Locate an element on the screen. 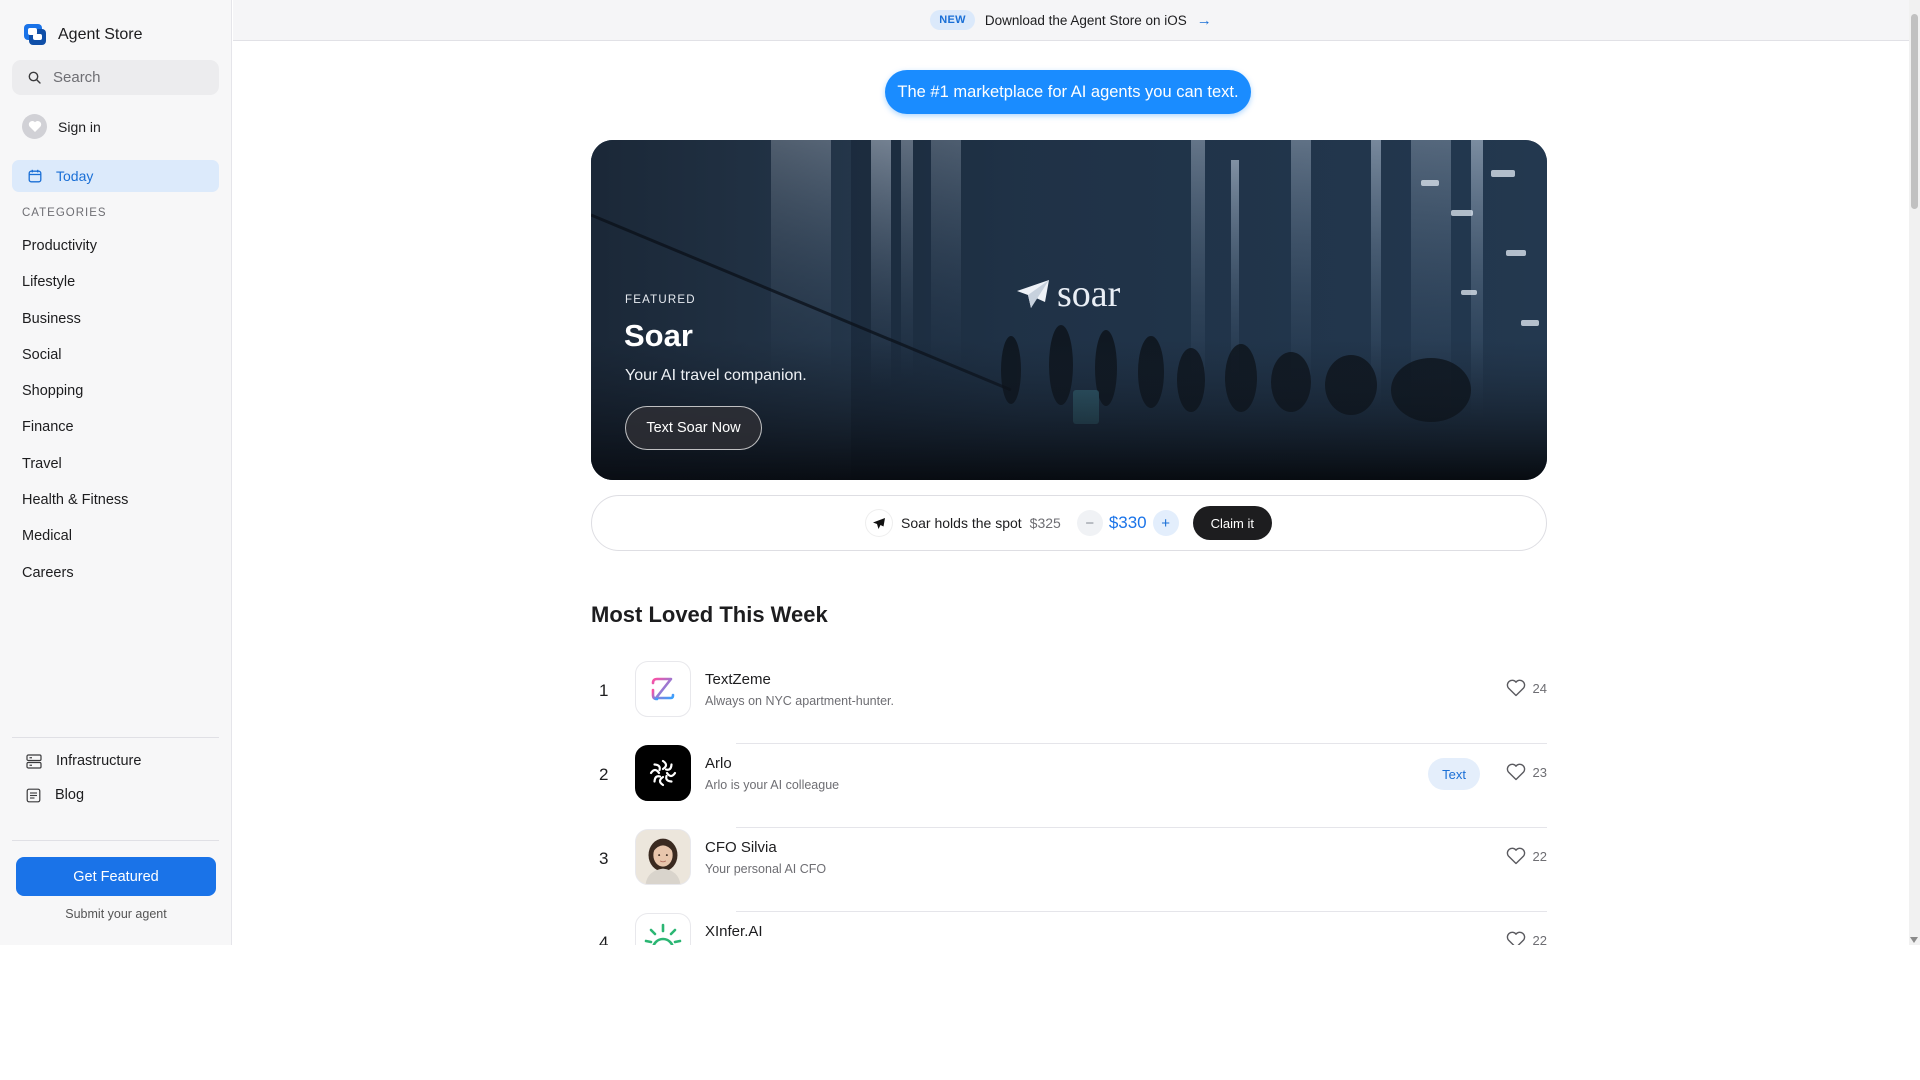 The height and width of the screenshot is (1080, 1920). banner-text: Download the Agent Store on iOS is located at coordinates (1085, 20).